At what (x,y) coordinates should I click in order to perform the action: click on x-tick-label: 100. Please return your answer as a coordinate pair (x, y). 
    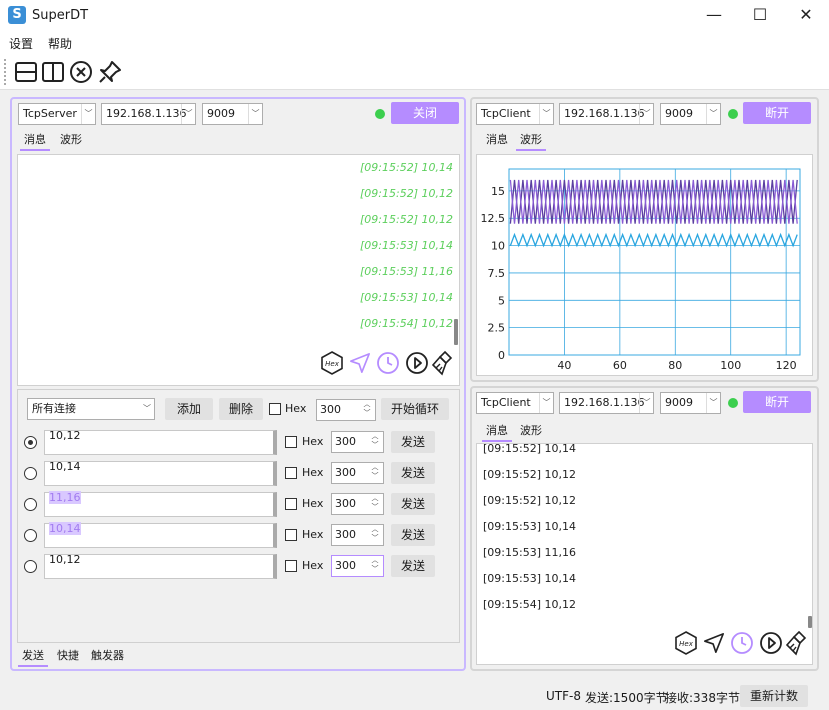
    Looking at the image, I should click on (730, 365).